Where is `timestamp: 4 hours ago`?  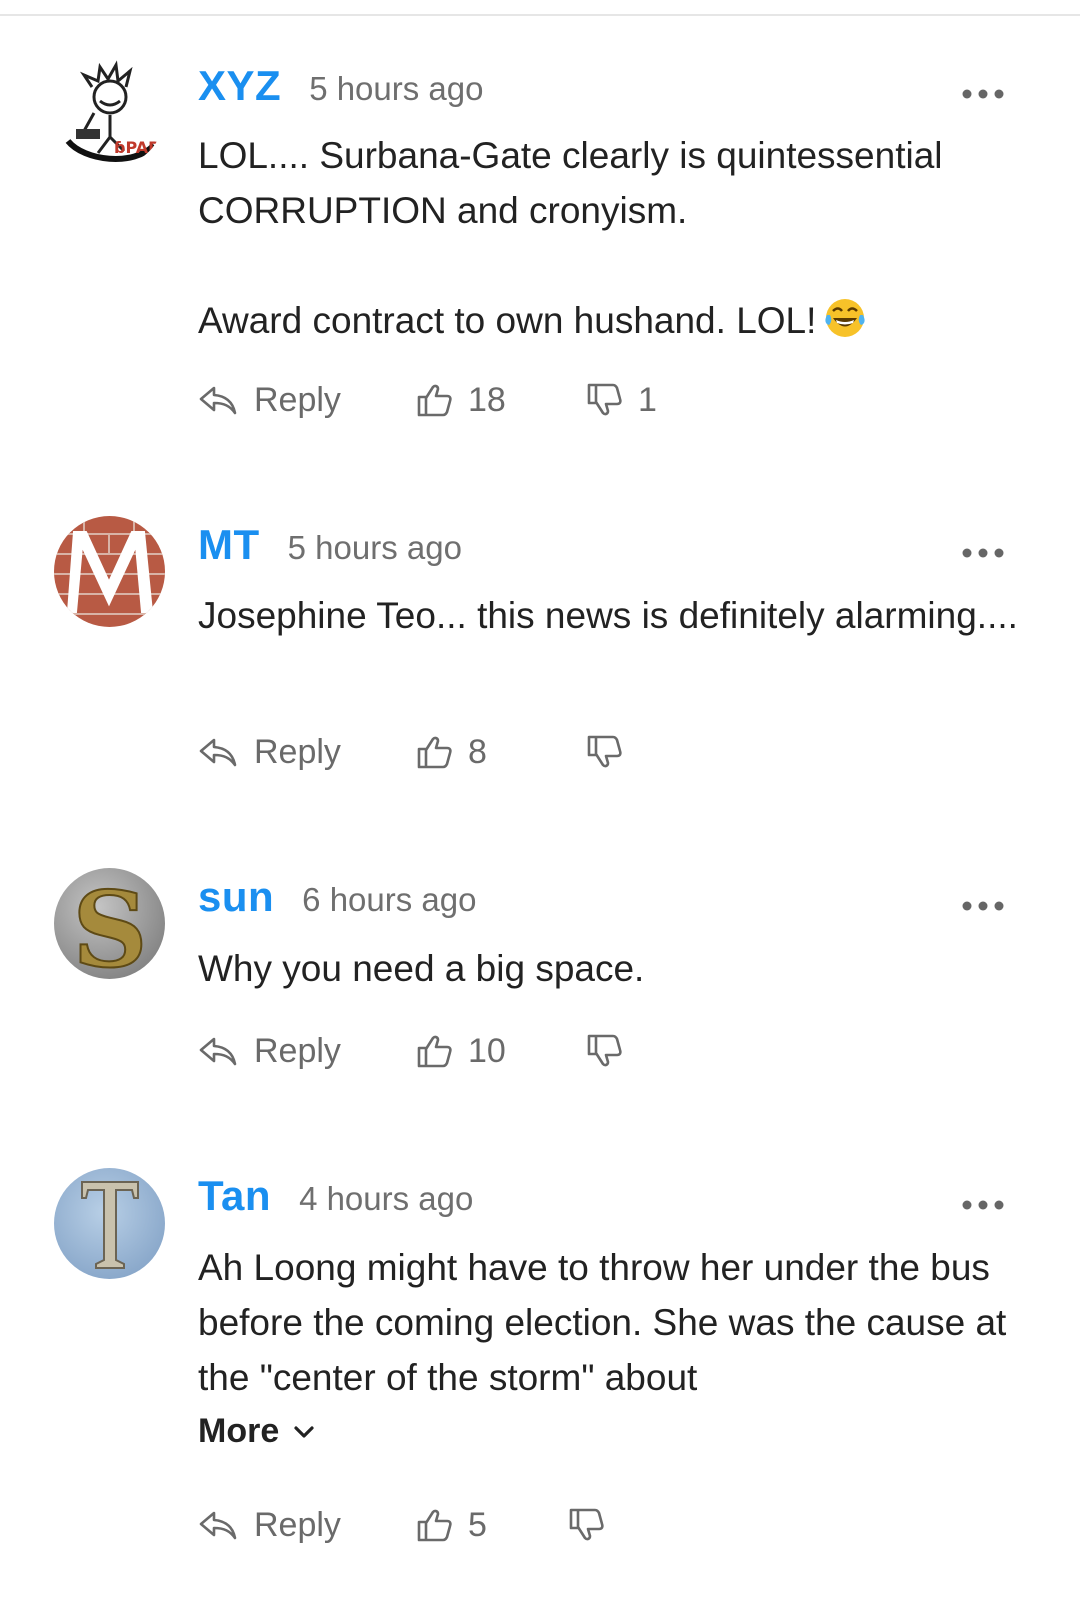 timestamp: 4 hours ago is located at coordinates (386, 1198).